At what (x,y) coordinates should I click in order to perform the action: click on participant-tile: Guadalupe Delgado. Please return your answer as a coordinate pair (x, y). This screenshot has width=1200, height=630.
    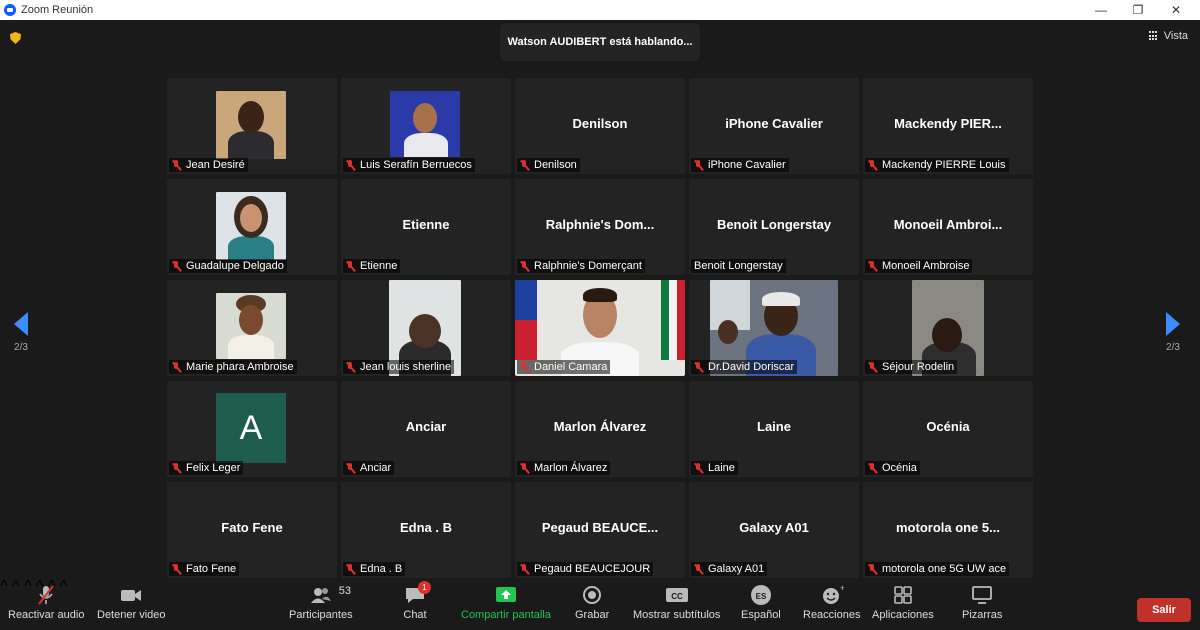
    Looking at the image, I should click on (252, 227).